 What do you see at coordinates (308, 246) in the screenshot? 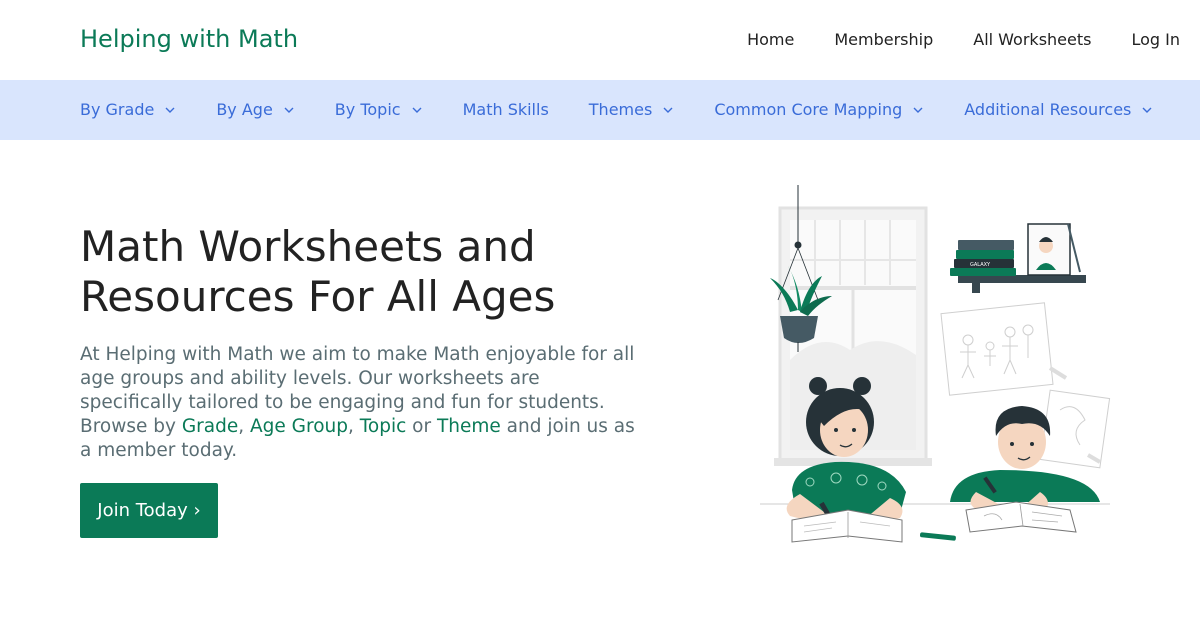
I see `hero-title-line-1: Math Worksheets and` at bounding box center [308, 246].